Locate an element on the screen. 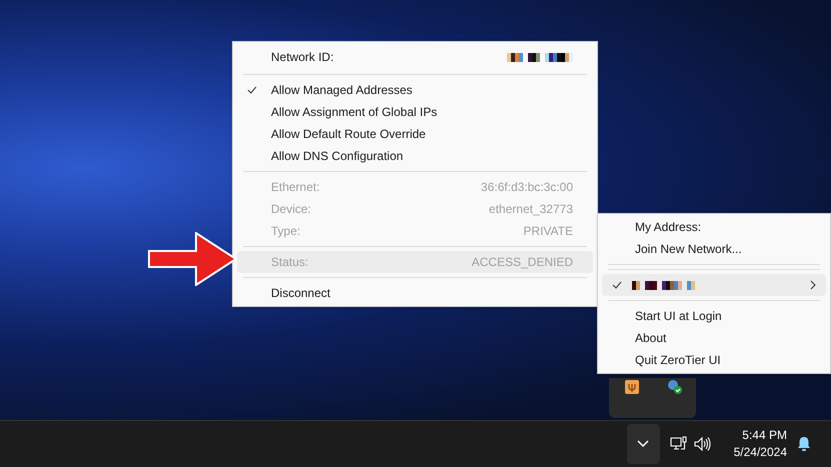  speaker-icon is located at coordinates (703, 444).